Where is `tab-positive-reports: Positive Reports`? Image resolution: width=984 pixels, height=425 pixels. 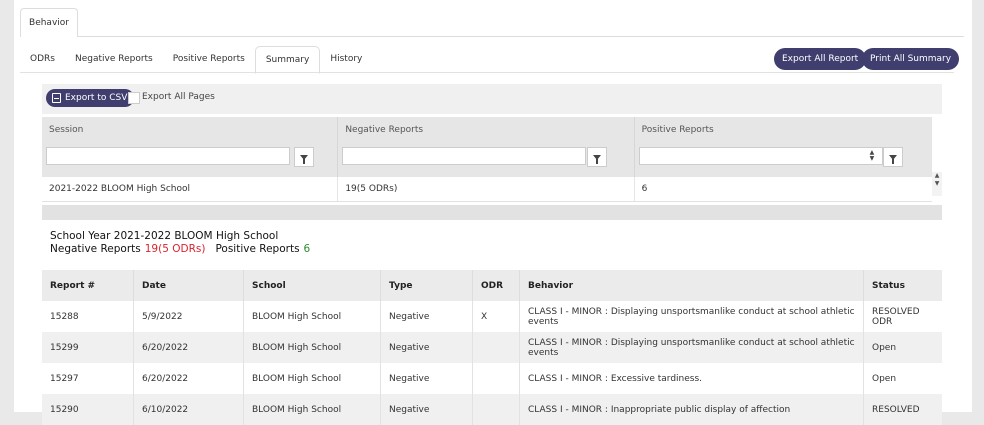 tab-positive-reports: Positive Reports is located at coordinates (209, 59).